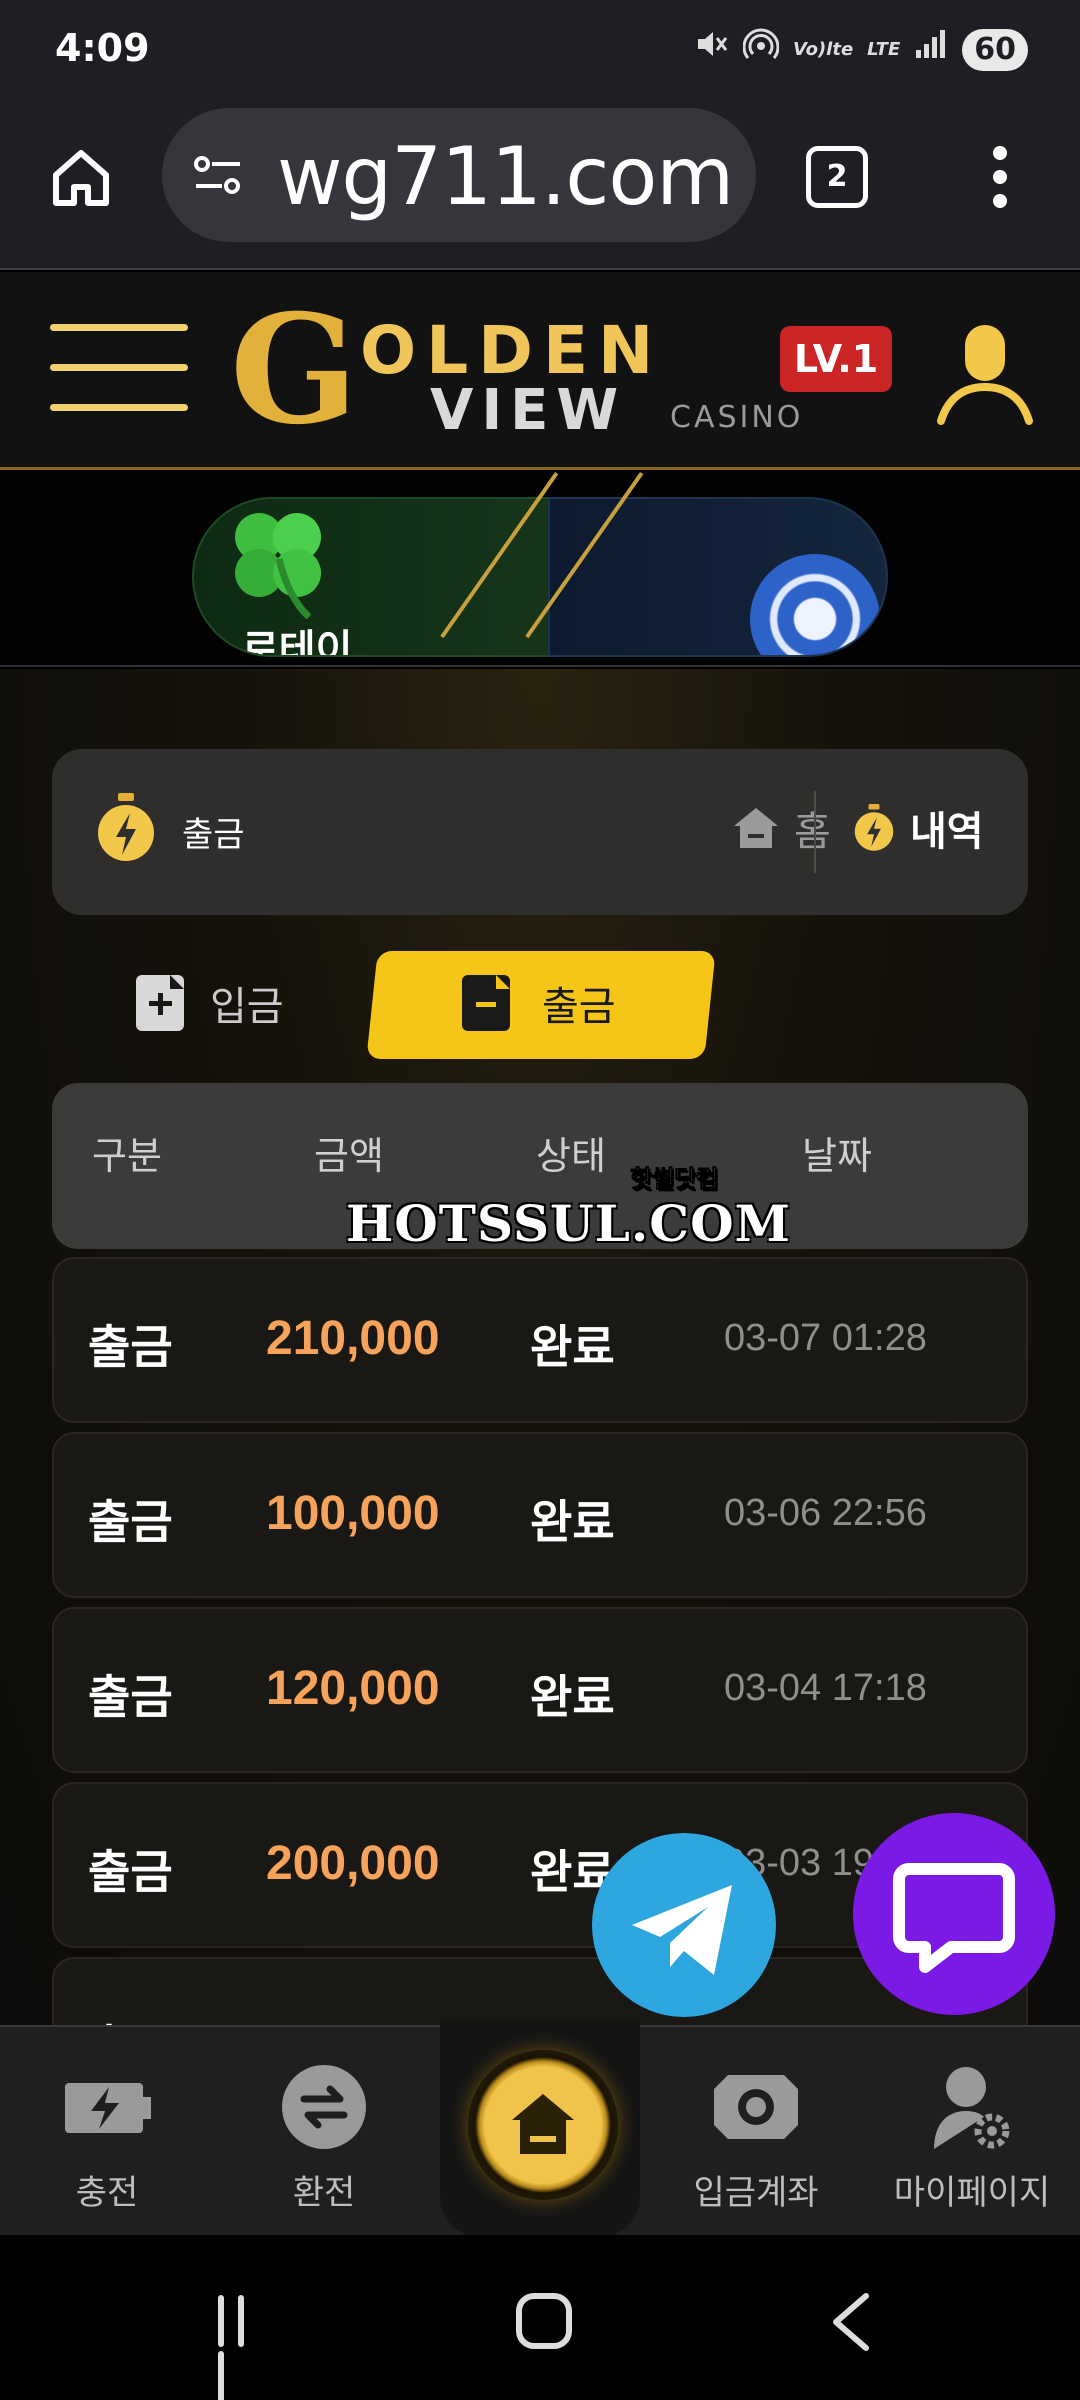  Describe the element at coordinates (837, 177) in the screenshot. I see `tabs-count-button: 2` at that location.